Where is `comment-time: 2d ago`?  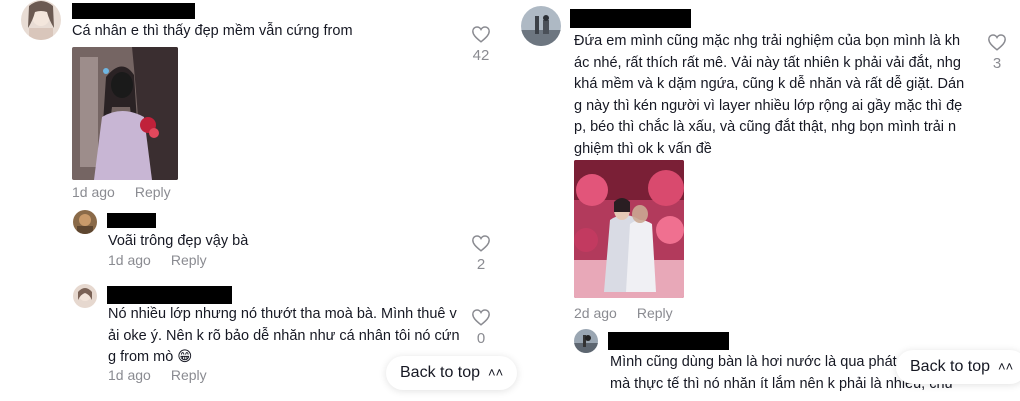 comment-time: 2d ago is located at coordinates (595, 313).